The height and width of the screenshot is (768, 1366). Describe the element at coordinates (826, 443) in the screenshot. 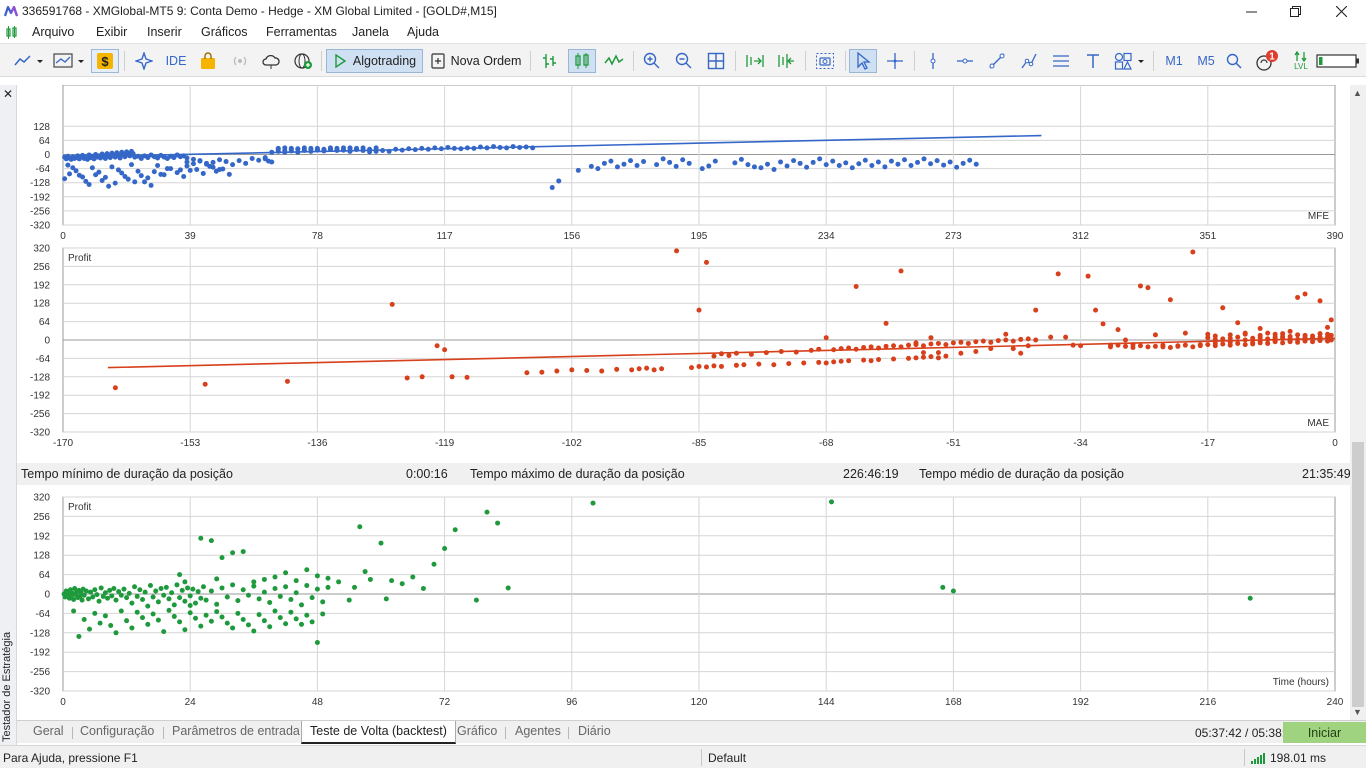

I see `x-tick-label: -68` at that location.